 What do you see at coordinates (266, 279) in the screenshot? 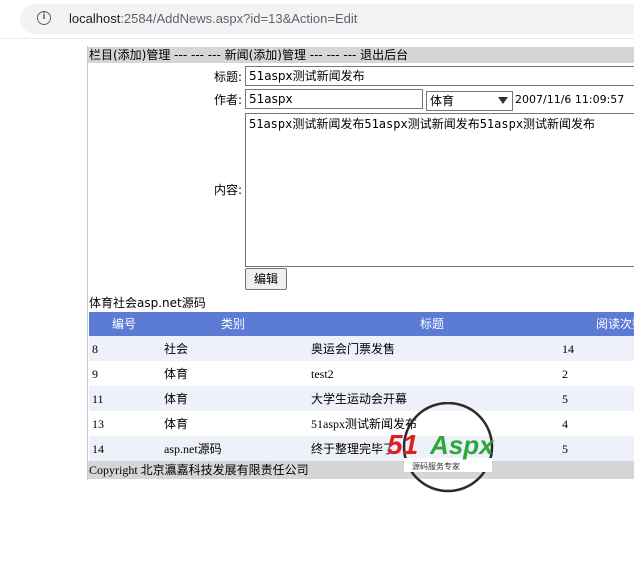
I see `edit-button: 编辑` at bounding box center [266, 279].